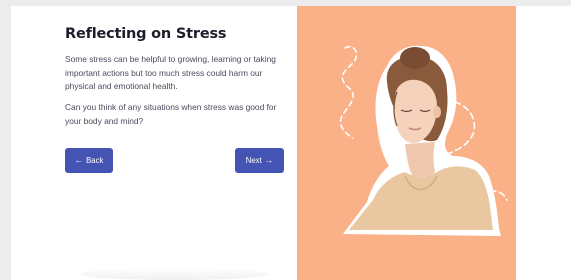 The image size is (571, 280). I want to click on arrow-left-icon: ←, so click(79, 160).